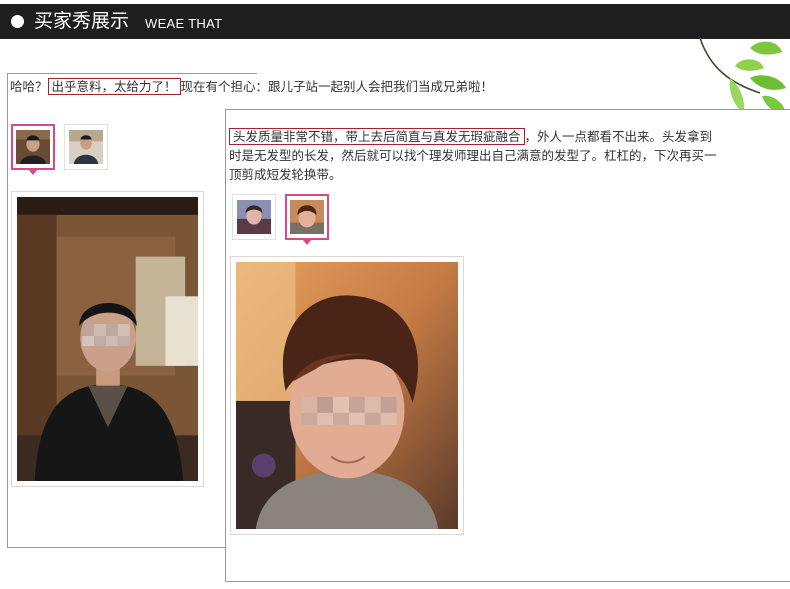  What do you see at coordinates (337, 86) in the screenshot?
I see `review-text-rest: 现在有个担心：跟儿子站一起别人会把我们当成兄弟啦！` at bounding box center [337, 86].